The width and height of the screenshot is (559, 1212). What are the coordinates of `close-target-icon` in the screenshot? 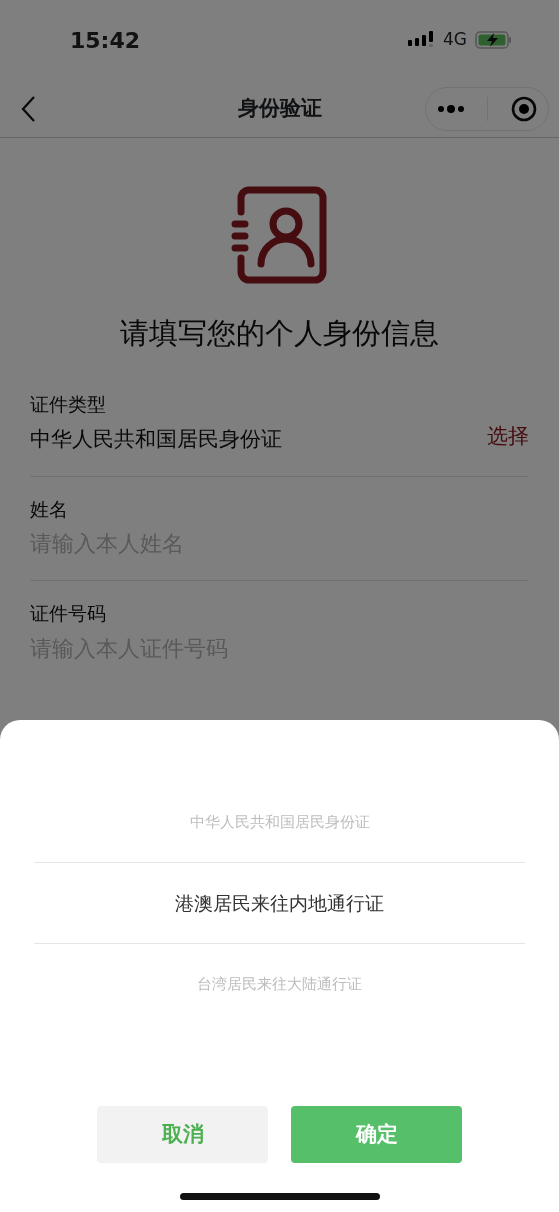 It's located at (523, 108).